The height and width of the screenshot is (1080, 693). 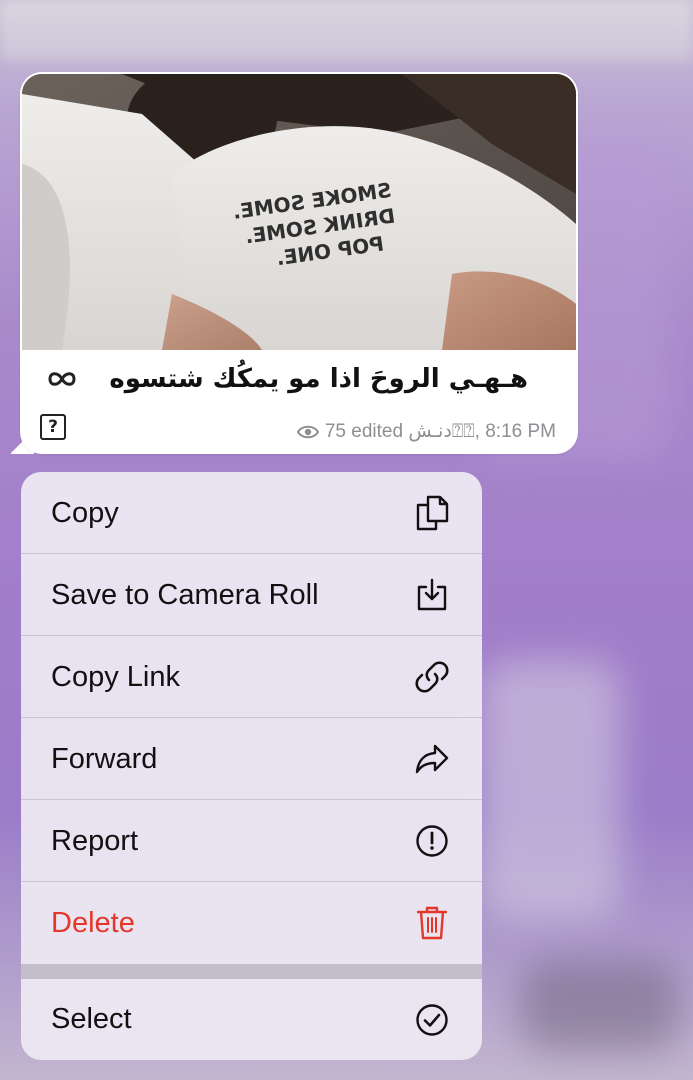 What do you see at coordinates (91, 1019) in the screenshot?
I see `menu-item-label: Select` at bounding box center [91, 1019].